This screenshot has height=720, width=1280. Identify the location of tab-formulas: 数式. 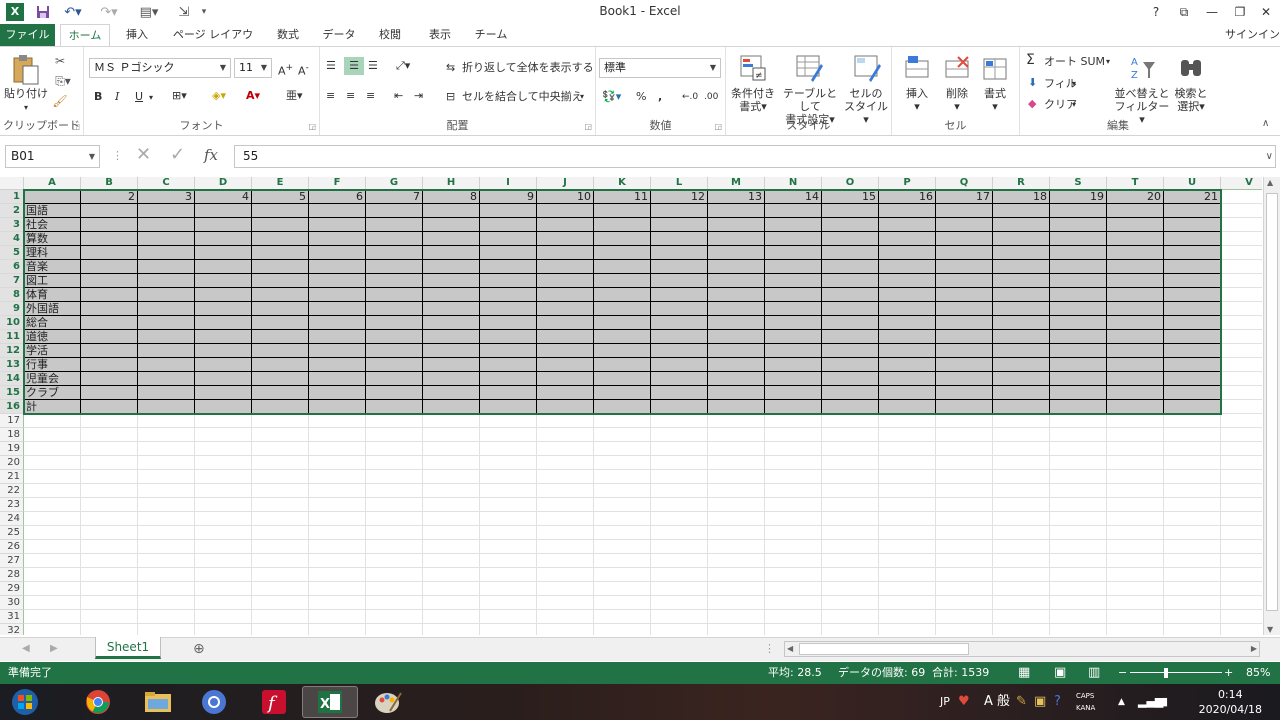
(288, 35).